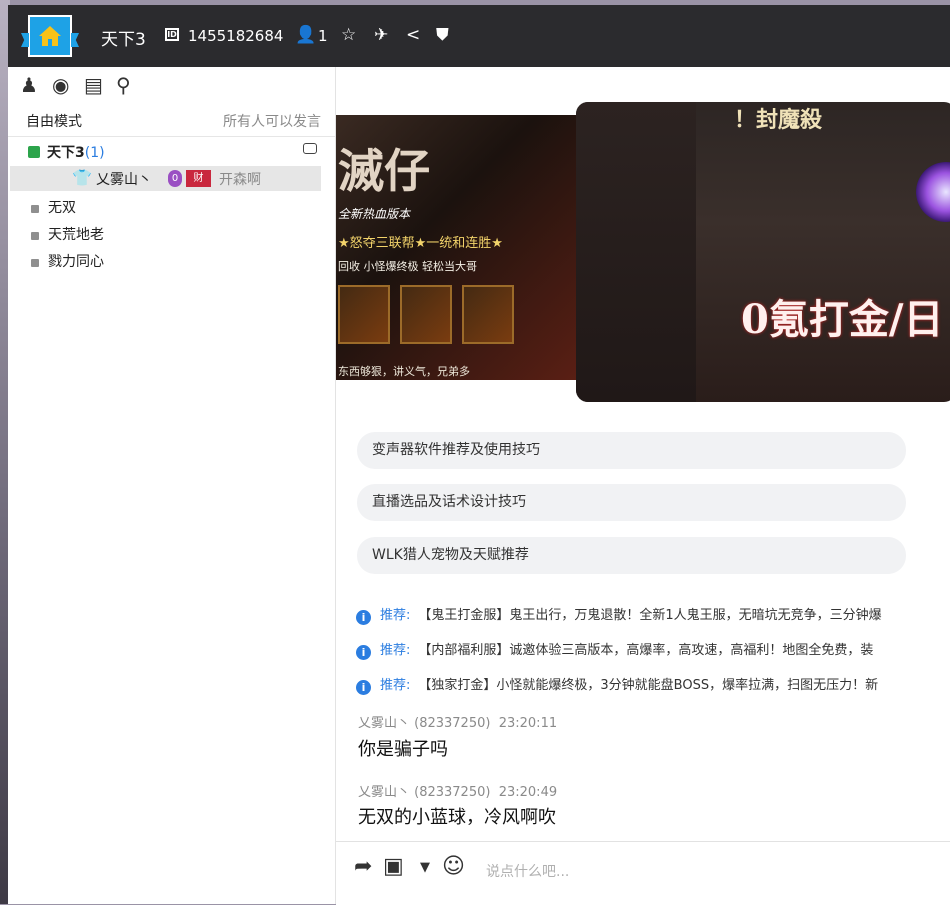 The height and width of the screenshot is (905, 950). I want to click on user-outline-icon: ♟, so click(29, 85).